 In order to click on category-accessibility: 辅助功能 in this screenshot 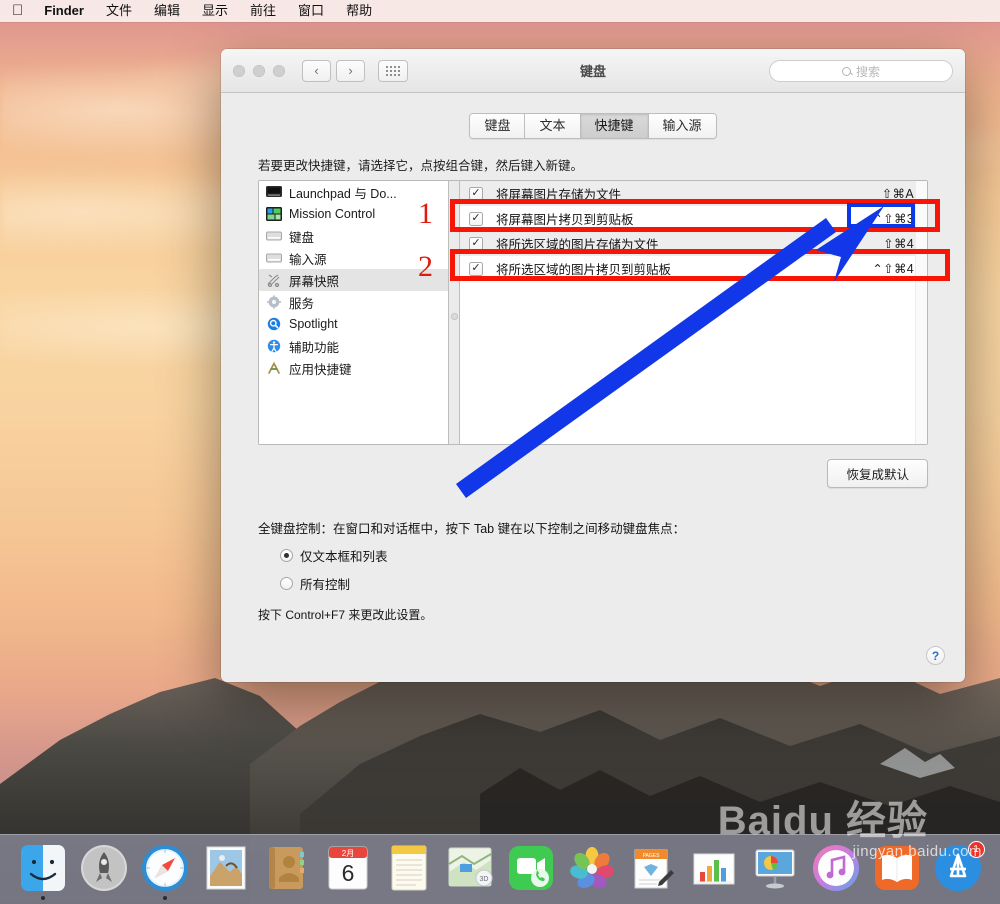, I will do `click(353, 346)`.